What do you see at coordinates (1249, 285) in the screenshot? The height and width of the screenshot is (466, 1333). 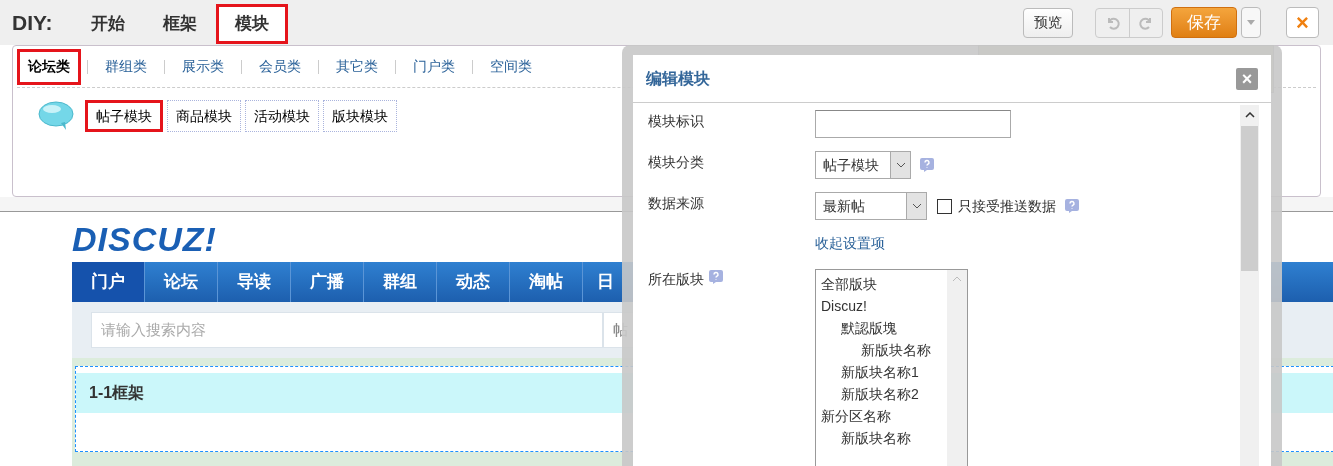 I see `dialog-scrollbar` at bounding box center [1249, 285].